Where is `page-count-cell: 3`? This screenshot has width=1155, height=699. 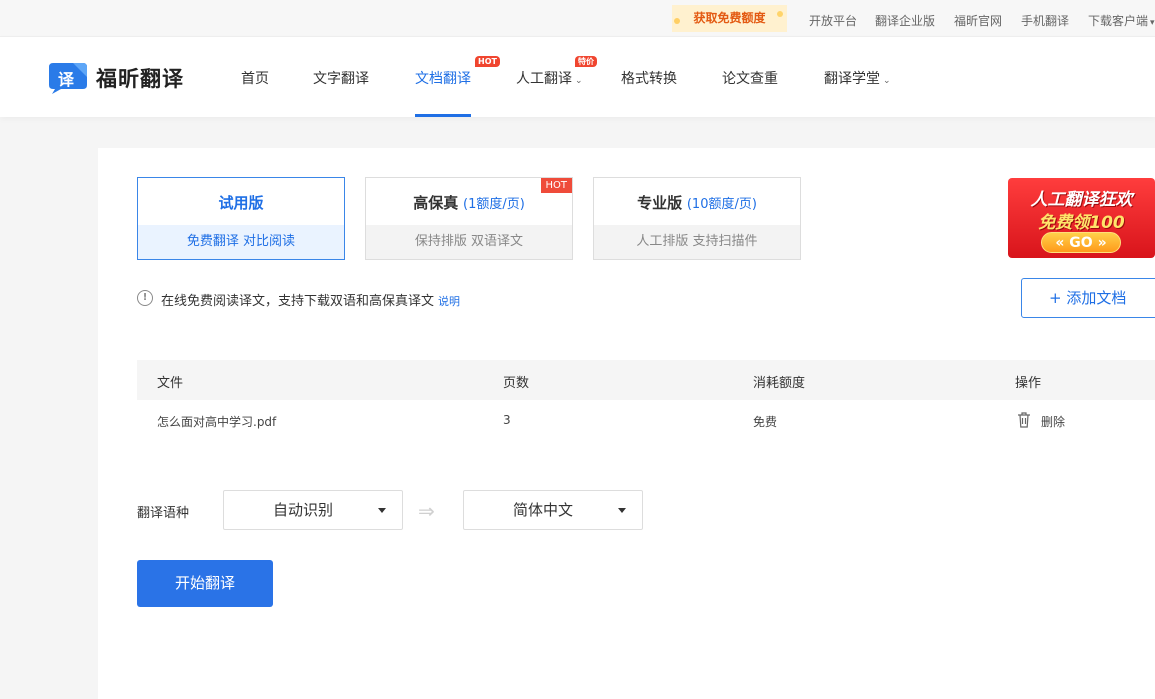
page-count-cell: 3 is located at coordinates (507, 420).